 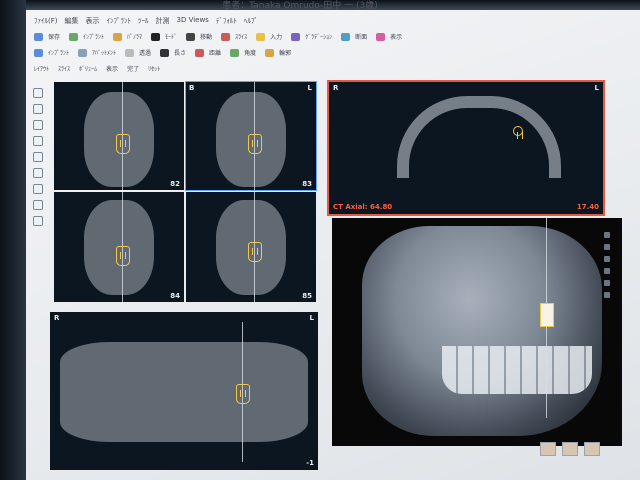 I want to click on panoramic-view: R L -1, so click(x=184, y=391).